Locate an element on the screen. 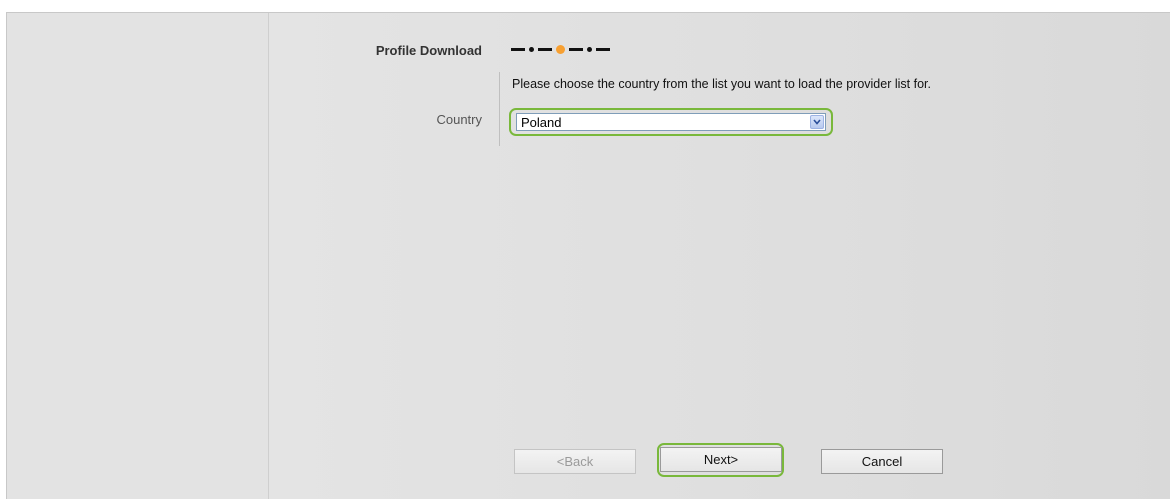 Image resolution: width=1170 pixels, height=499 pixels. country-select: Poland is located at coordinates (671, 122).